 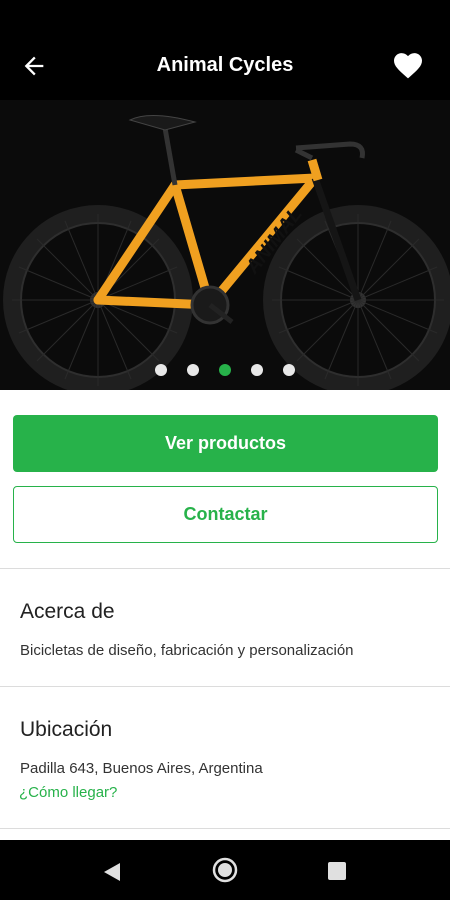 What do you see at coordinates (225, 50) in the screenshot?
I see `app-bar: Animal Cycles` at bounding box center [225, 50].